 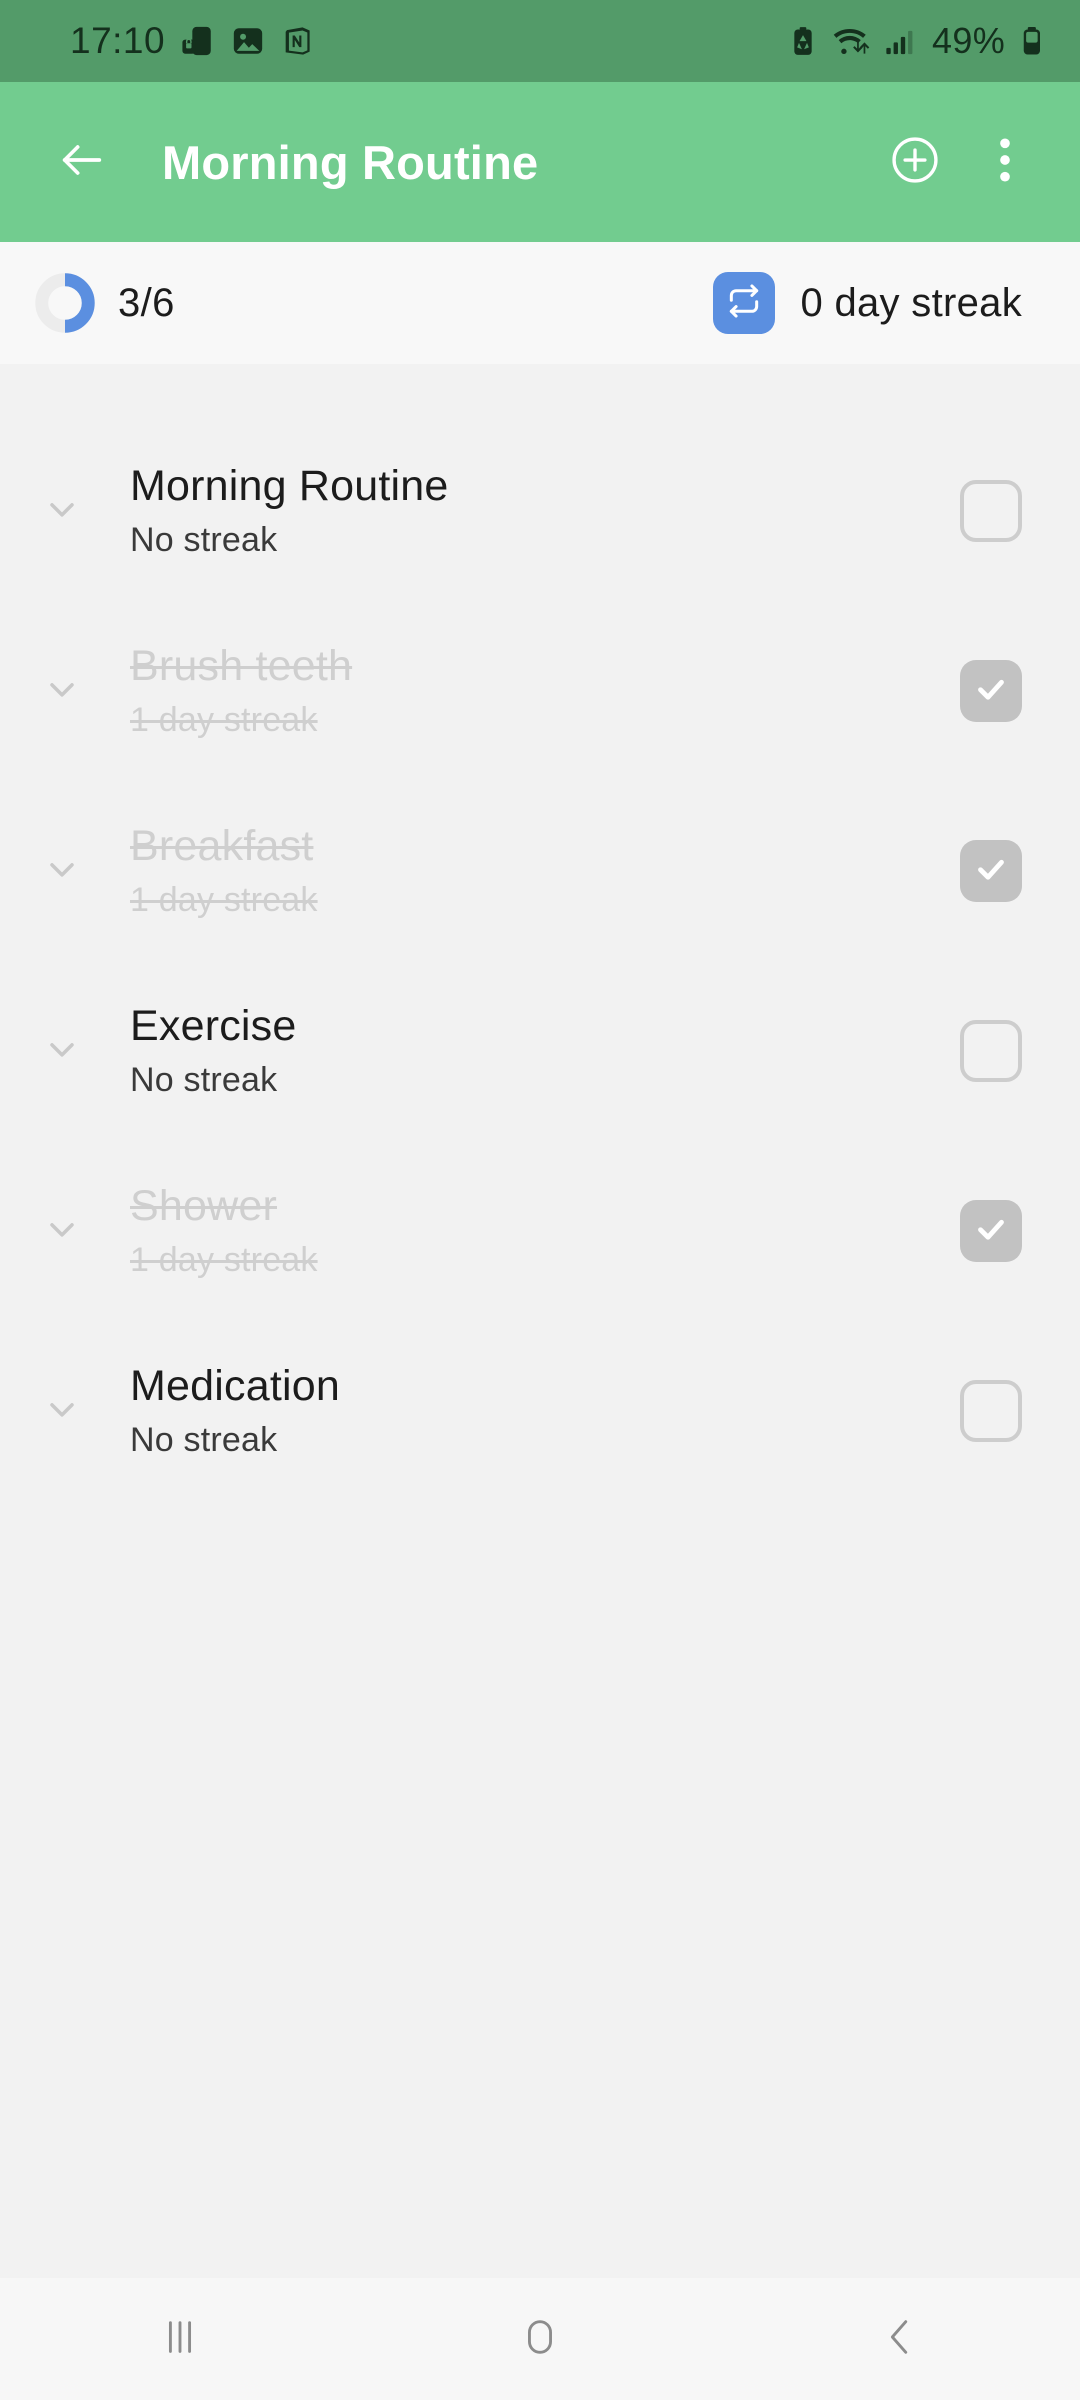 I want to click on nav-back-icon, so click(x=900, y=2339).